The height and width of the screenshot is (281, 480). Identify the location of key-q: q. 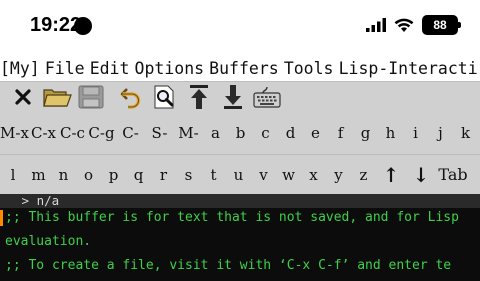
(138, 175).